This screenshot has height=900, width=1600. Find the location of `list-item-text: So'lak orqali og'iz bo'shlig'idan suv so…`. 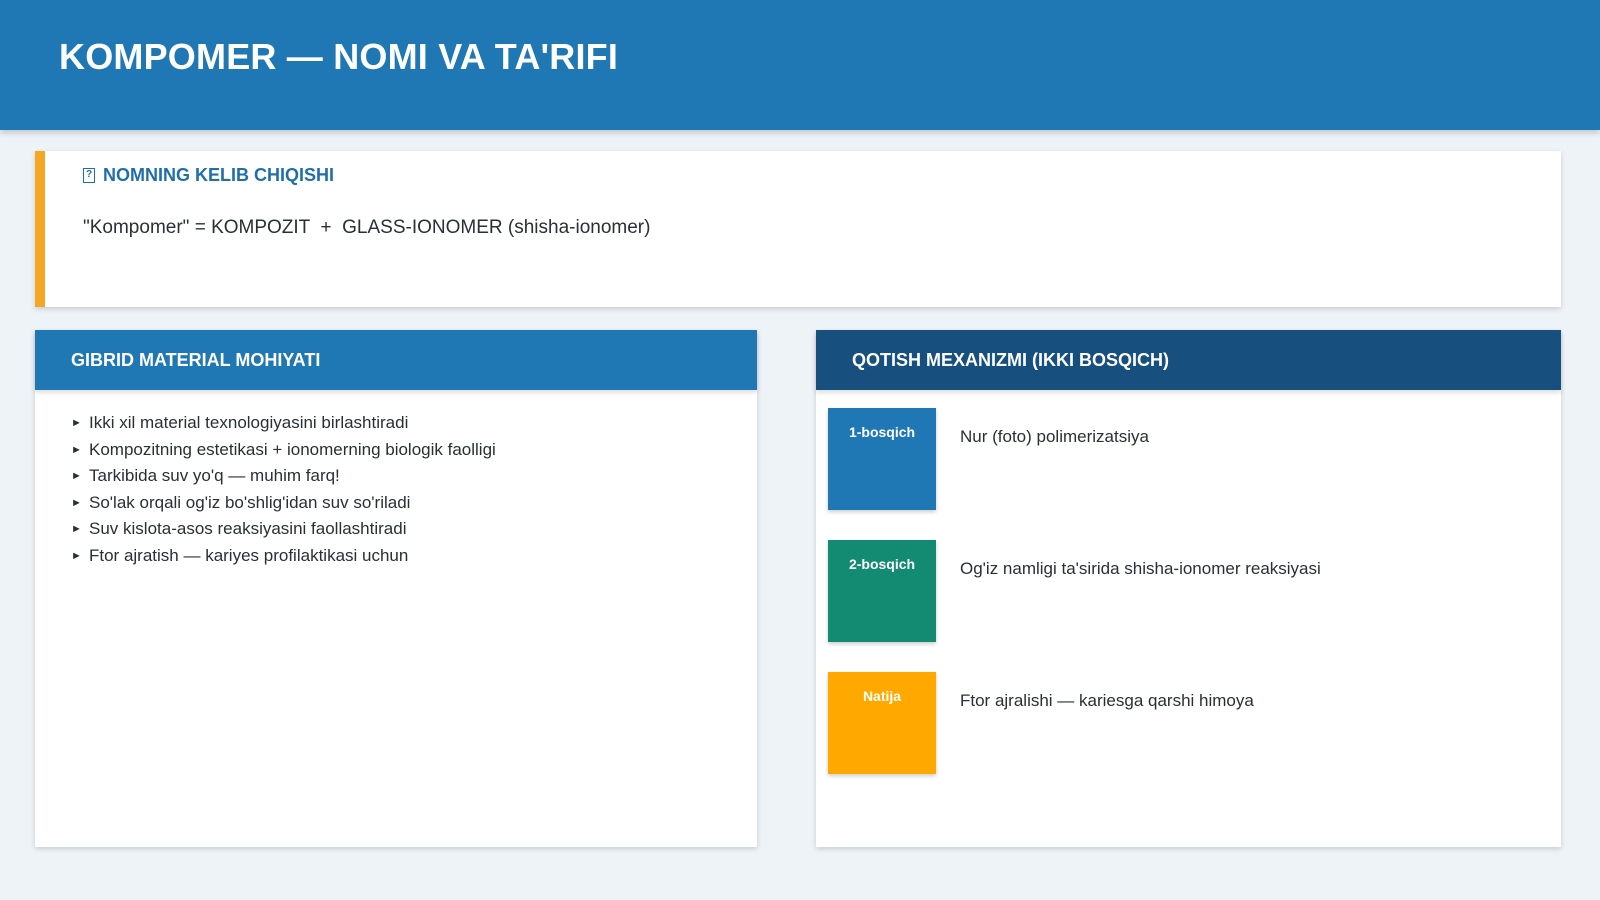

list-item-text: So'lak orqali og'iz bo'shlig'idan suv so… is located at coordinates (250, 502).